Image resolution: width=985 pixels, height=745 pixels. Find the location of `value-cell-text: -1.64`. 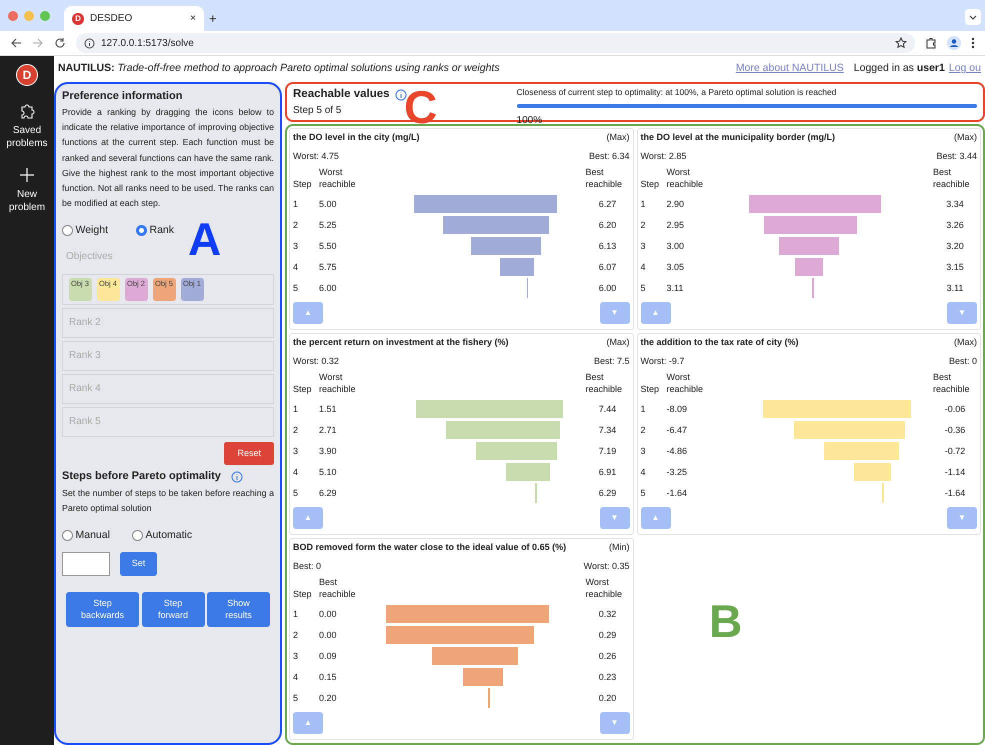

value-cell-text: -1.64 is located at coordinates (677, 493).